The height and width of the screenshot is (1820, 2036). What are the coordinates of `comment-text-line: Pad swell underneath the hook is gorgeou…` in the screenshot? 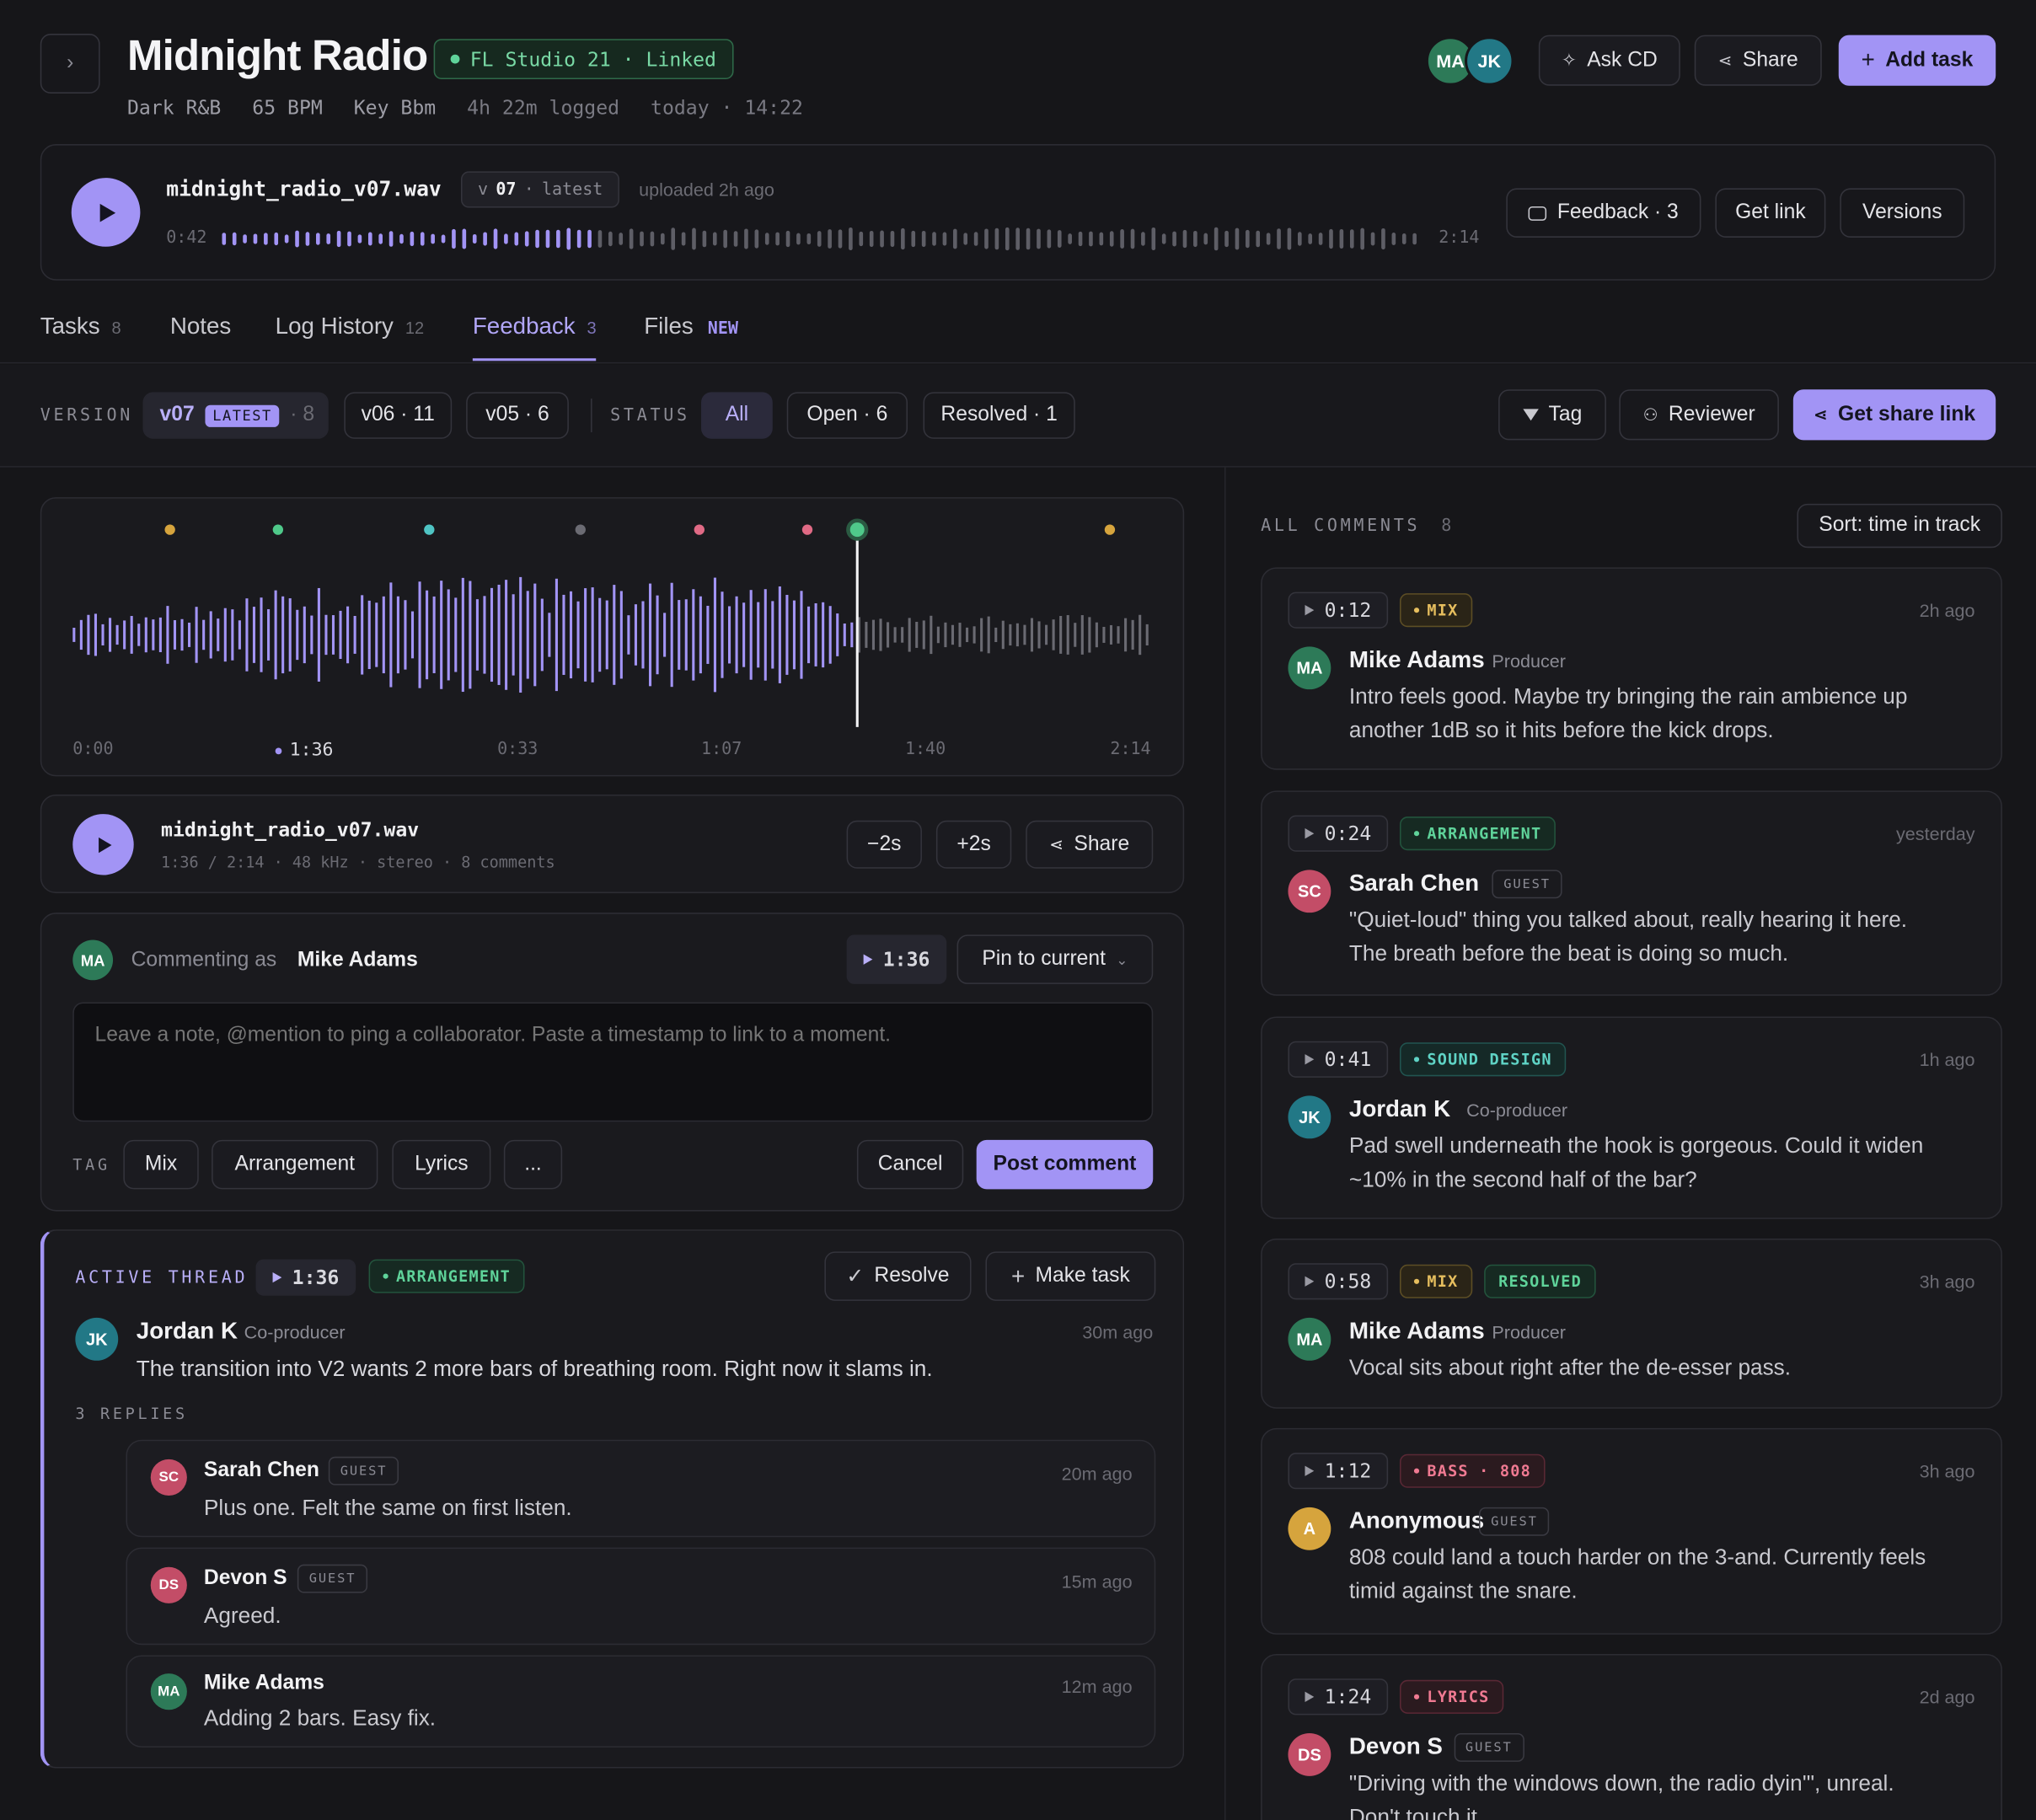 It's located at (1636, 1146).